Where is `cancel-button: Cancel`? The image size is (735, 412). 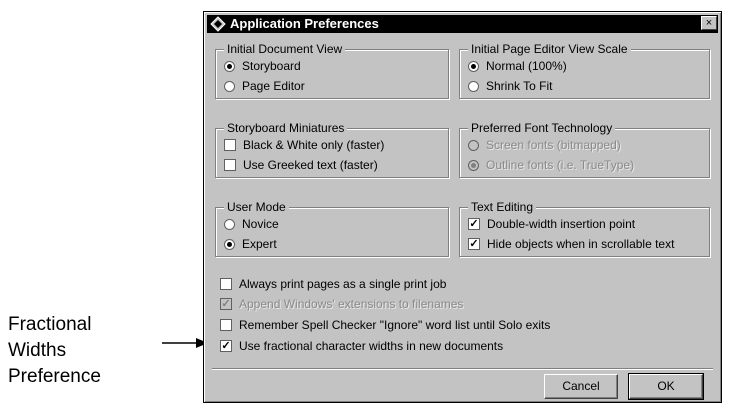 cancel-button: Cancel is located at coordinates (581, 386).